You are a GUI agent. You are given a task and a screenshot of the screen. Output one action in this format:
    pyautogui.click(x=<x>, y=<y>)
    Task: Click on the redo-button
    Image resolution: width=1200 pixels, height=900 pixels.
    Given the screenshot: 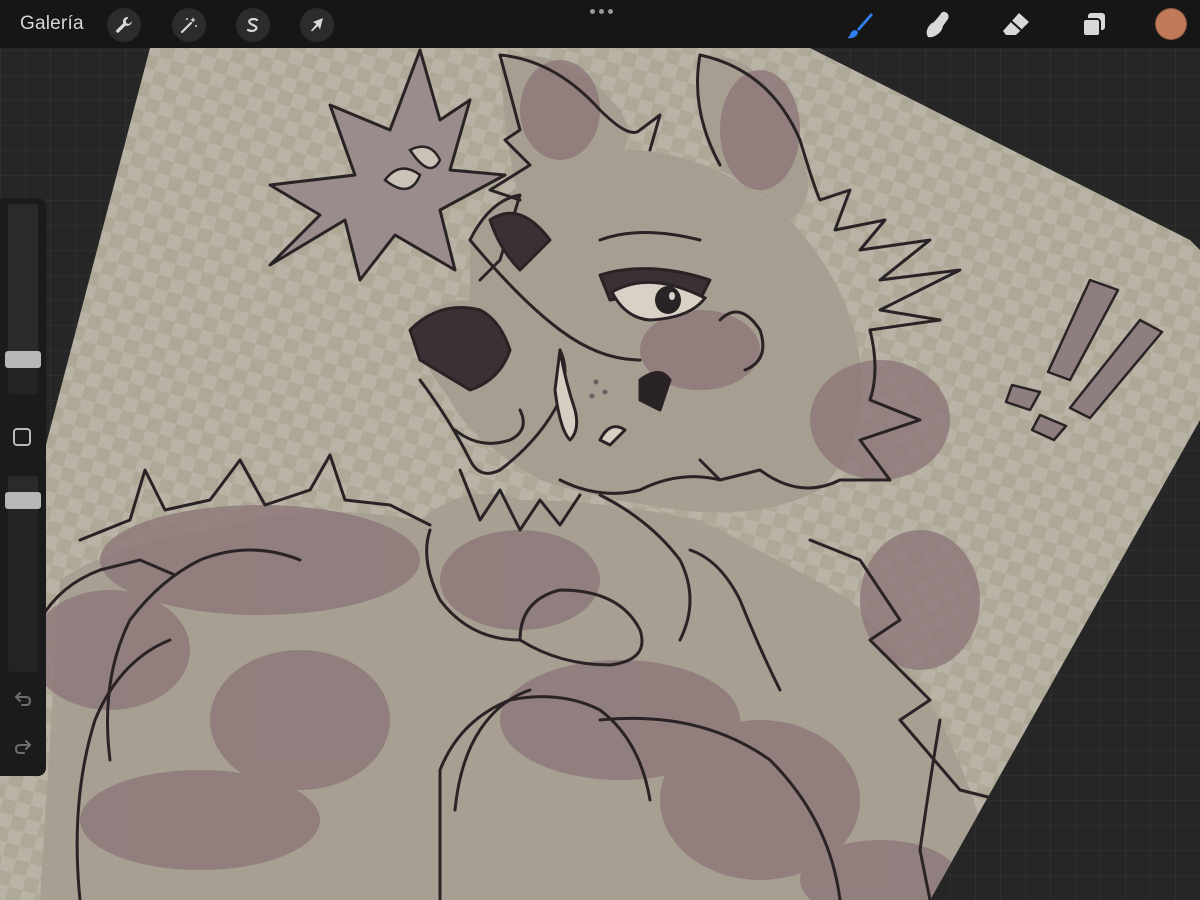 What is the action you would take?
    pyautogui.click(x=23, y=747)
    